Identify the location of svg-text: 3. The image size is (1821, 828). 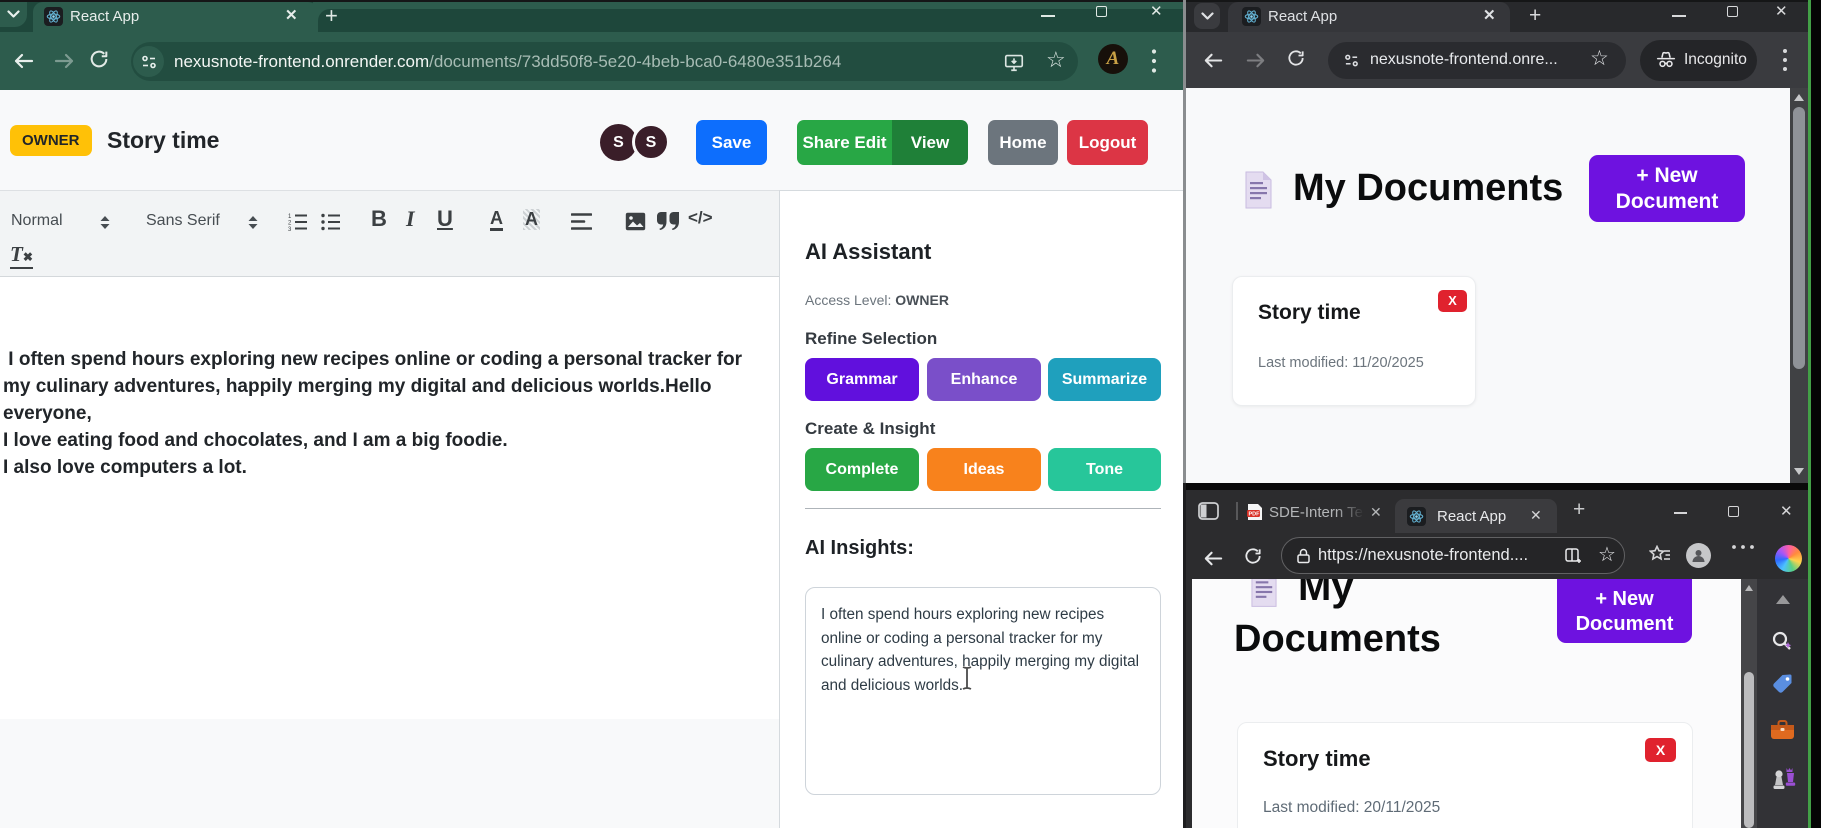
(290, 229).